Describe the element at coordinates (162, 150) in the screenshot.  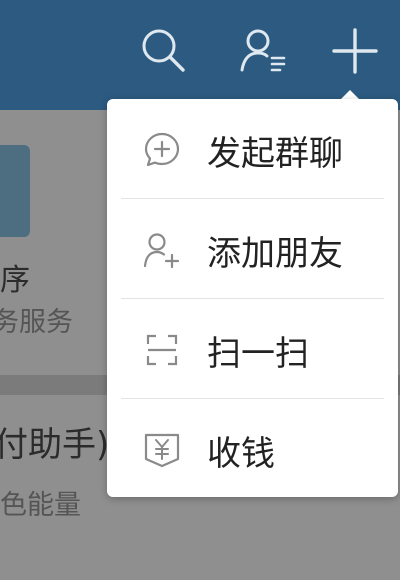
I see `chat-plus-icon` at that location.